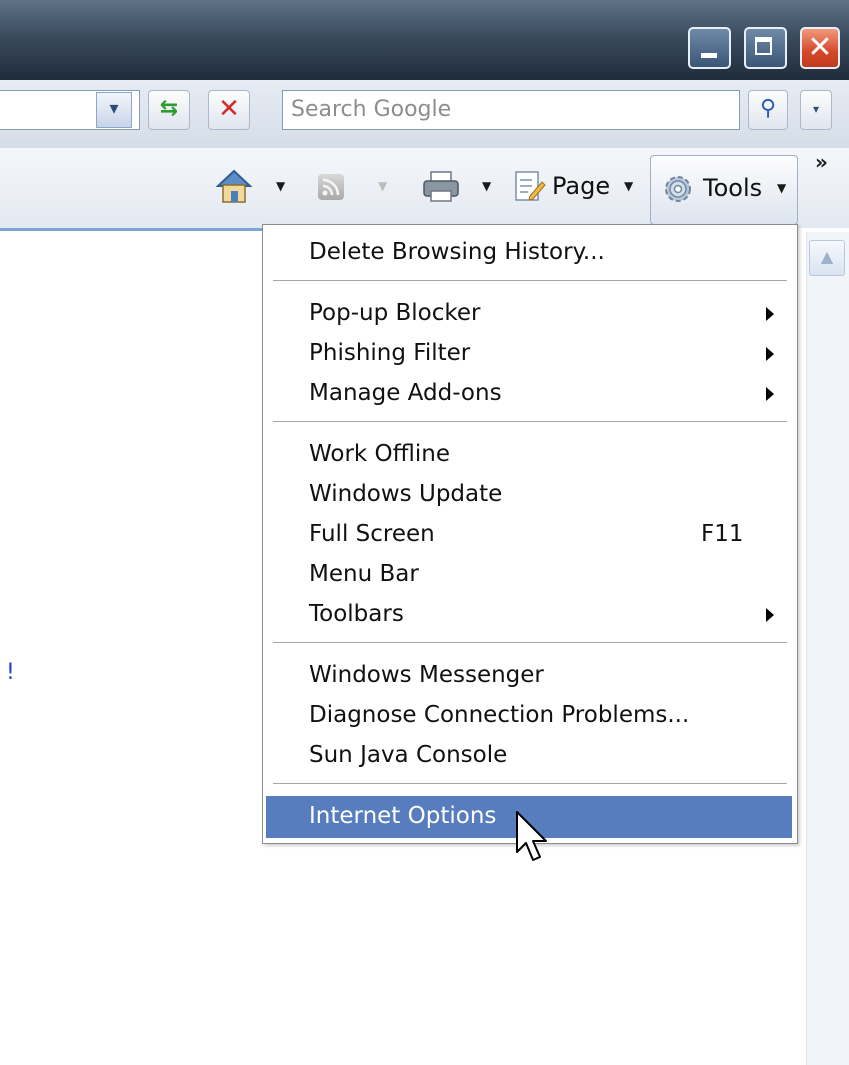  I want to click on title-bar: ✕, so click(424, 40).